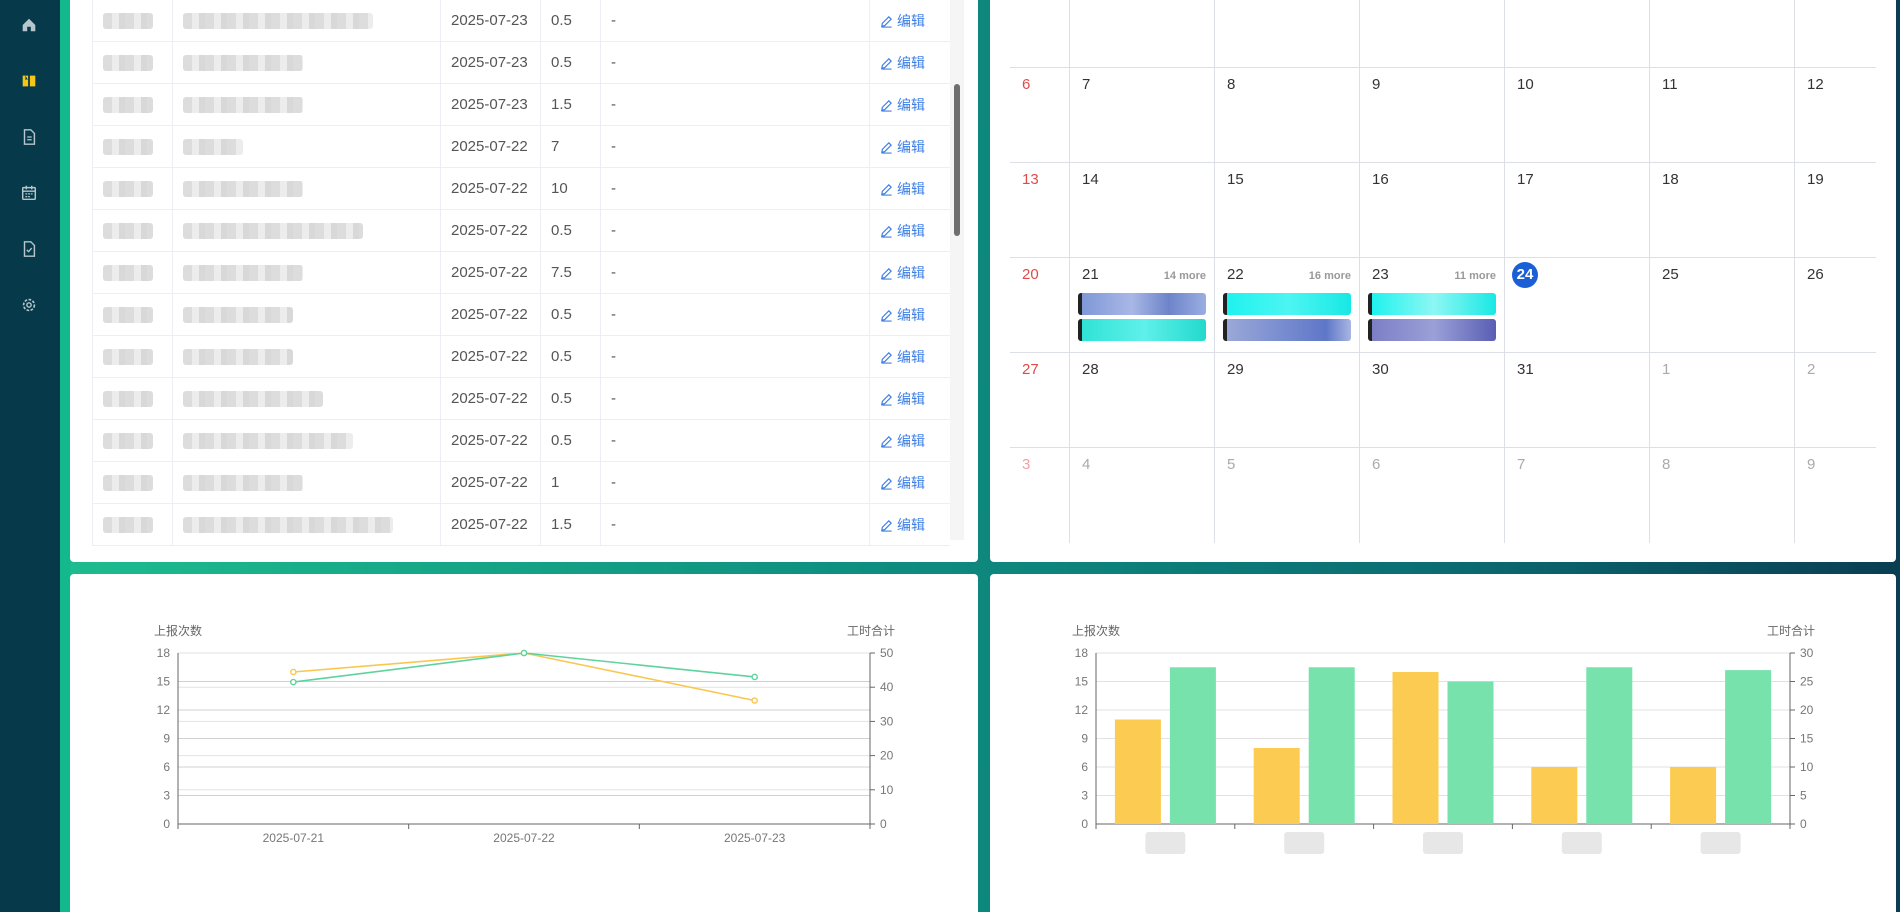  What do you see at coordinates (957, 160) in the screenshot?
I see `table-scrollbar-thumb` at bounding box center [957, 160].